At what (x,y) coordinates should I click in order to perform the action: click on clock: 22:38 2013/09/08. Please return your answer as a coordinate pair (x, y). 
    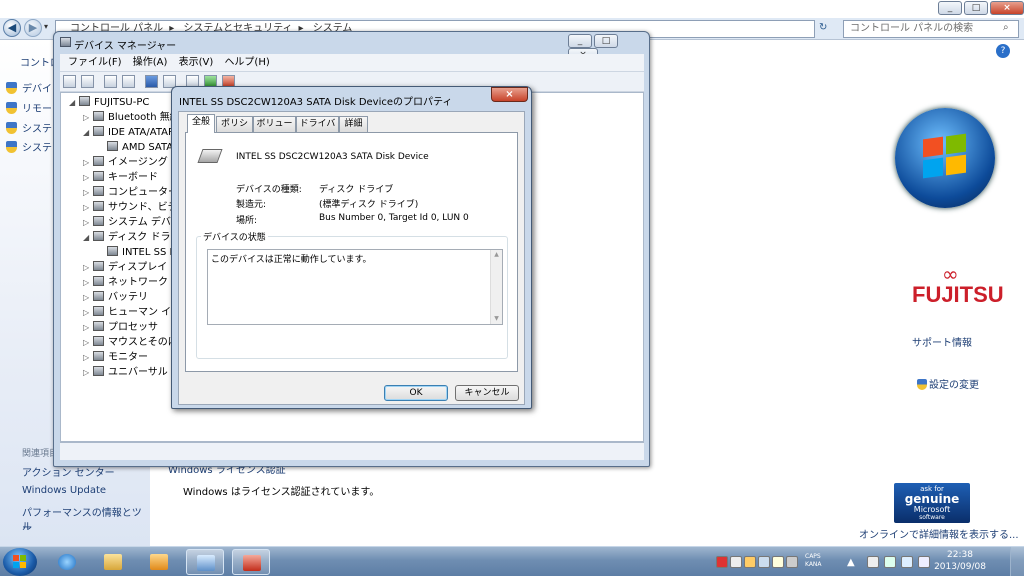
    Looking at the image, I should click on (960, 561).